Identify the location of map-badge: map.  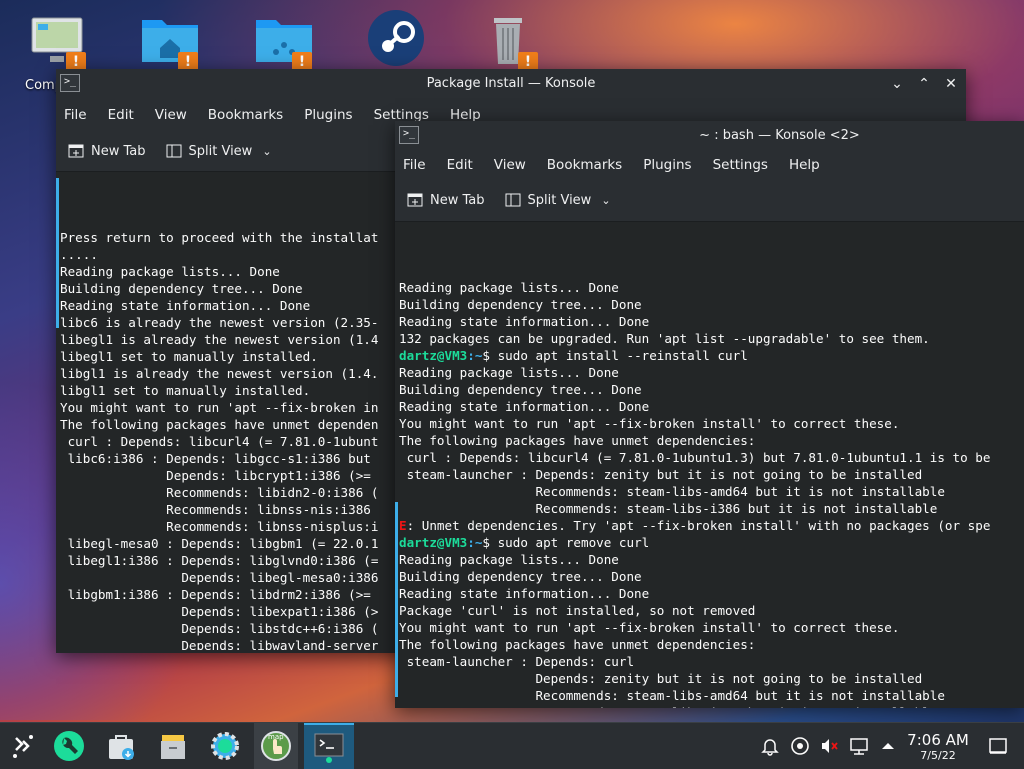
(276, 737).